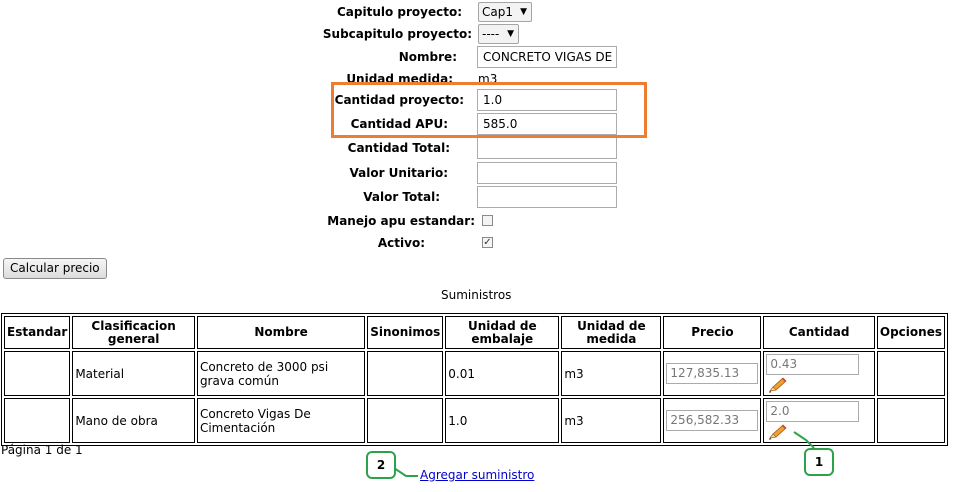 Image resolution: width=958 pixels, height=492 pixels. What do you see at coordinates (477, 475) in the screenshot?
I see `agregar-suministro-link: Agregar suministro` at bounding box center [477, 475].